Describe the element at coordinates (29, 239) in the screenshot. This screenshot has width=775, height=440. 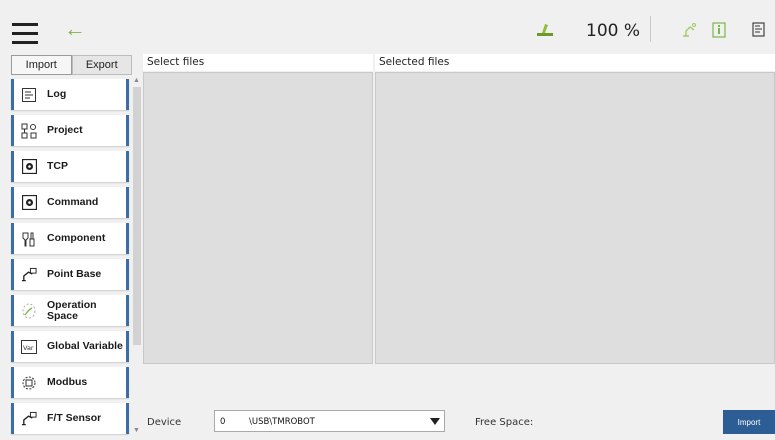
I see `component-icon` at that location.